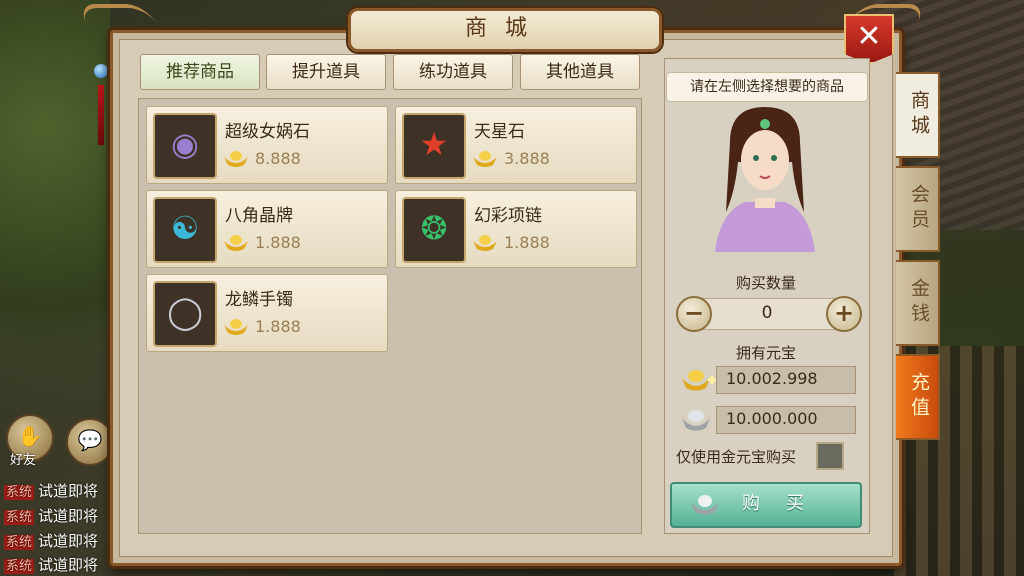 Image resolution: width=1024 pixels, height=576 pixels. What do you see at coordinates (185, 230) in the screenshot?
I see `bagua-tablet-icon: ☯` at bounding box center [185, 230].